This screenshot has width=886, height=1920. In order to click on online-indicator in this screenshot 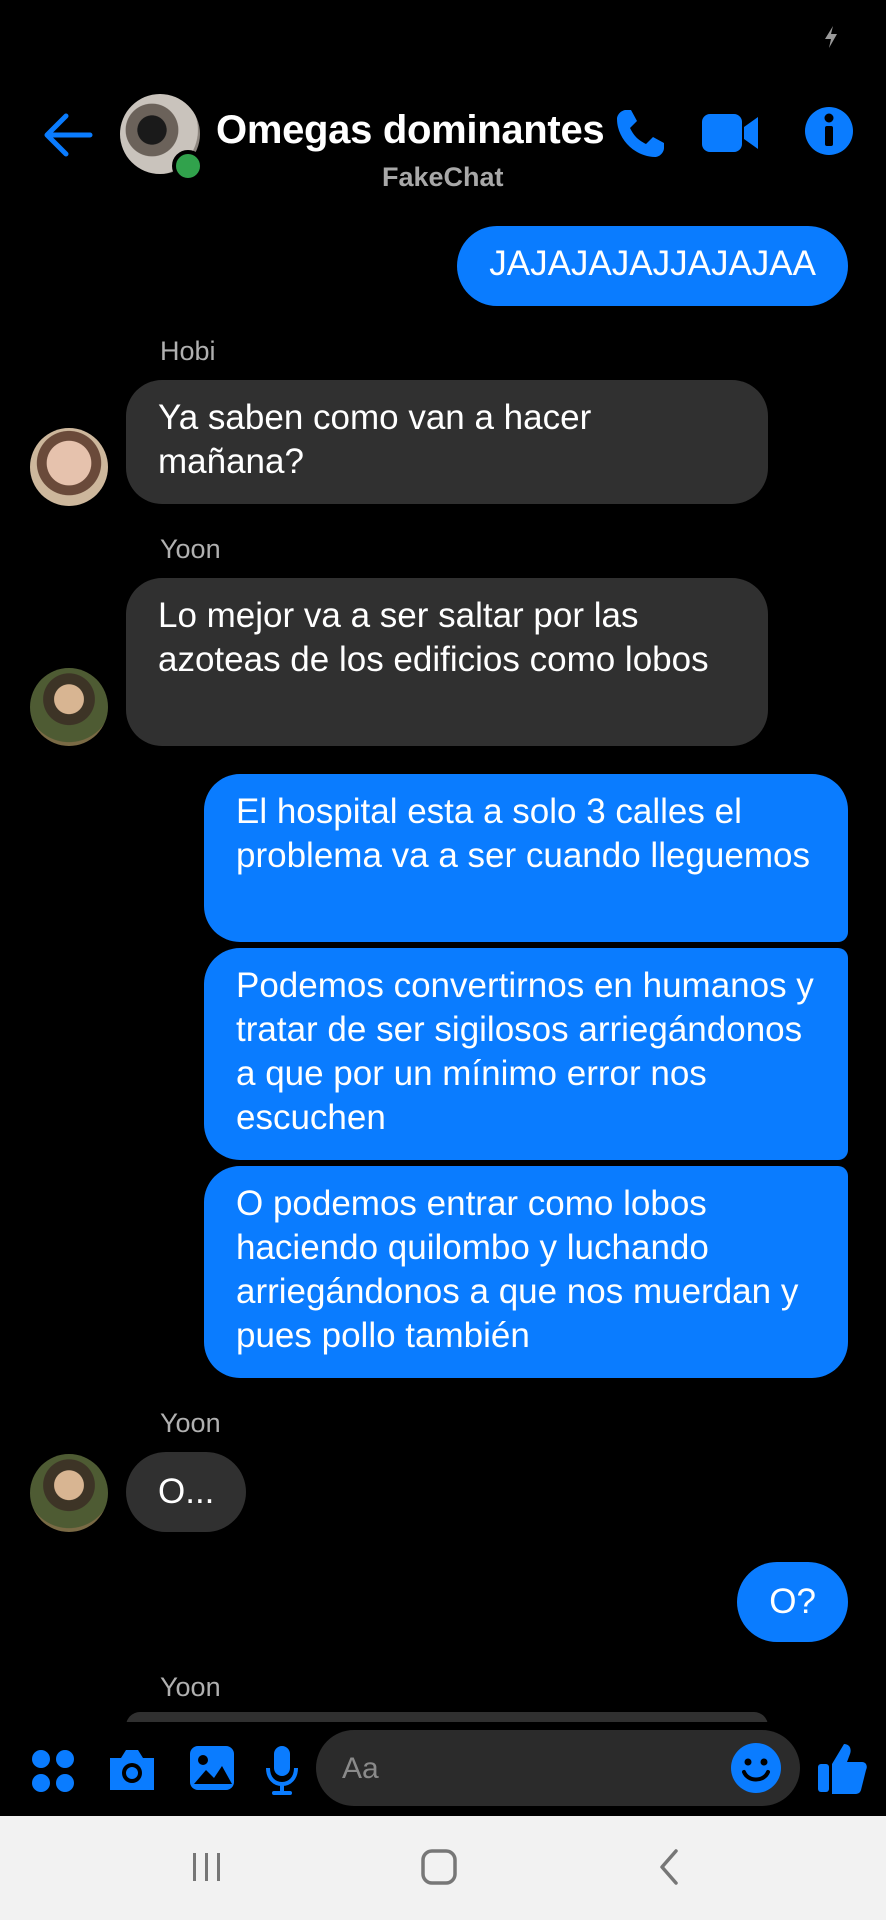, I will do `click(188, 166)`.